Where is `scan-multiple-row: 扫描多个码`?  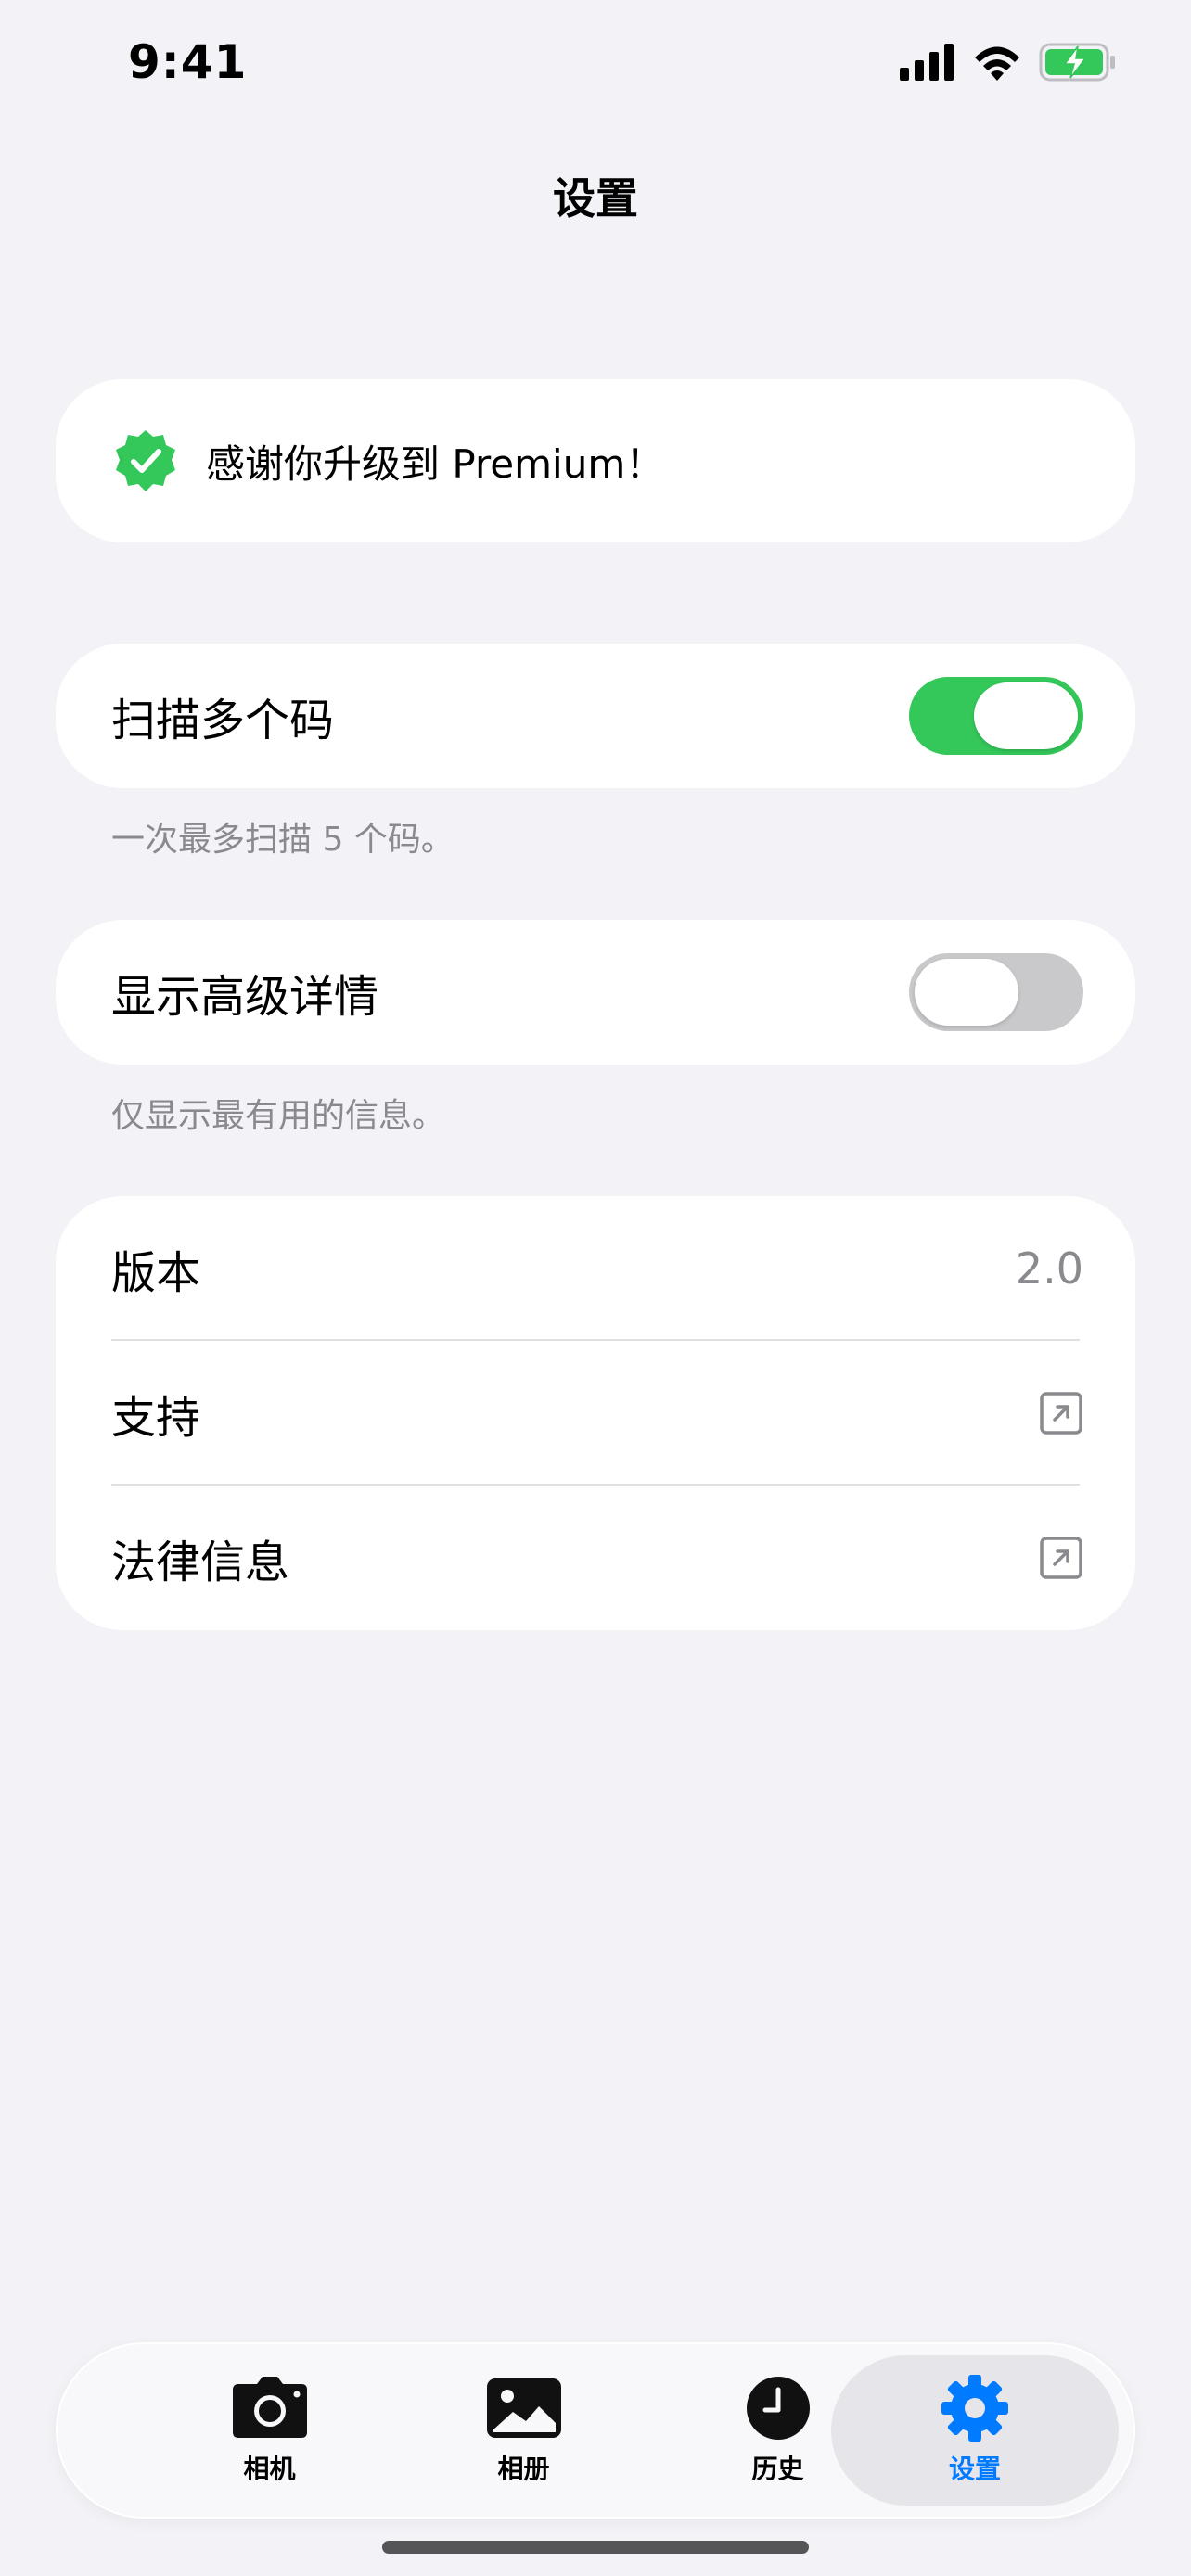 scan-multiple-row: 扫描多个码 is located at coordinates (595, 716).